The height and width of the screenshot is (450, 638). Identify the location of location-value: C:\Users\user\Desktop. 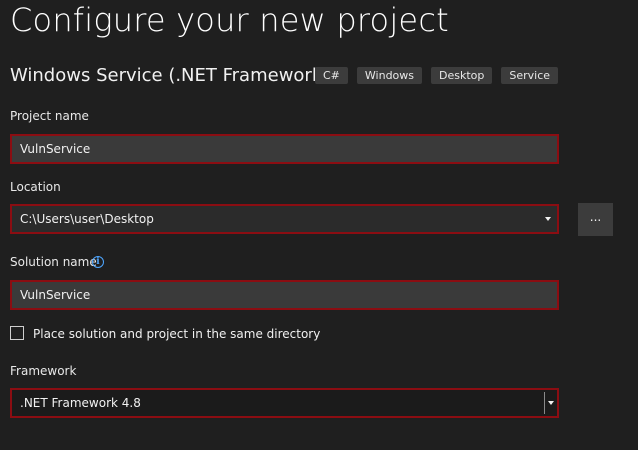
(87, 219).